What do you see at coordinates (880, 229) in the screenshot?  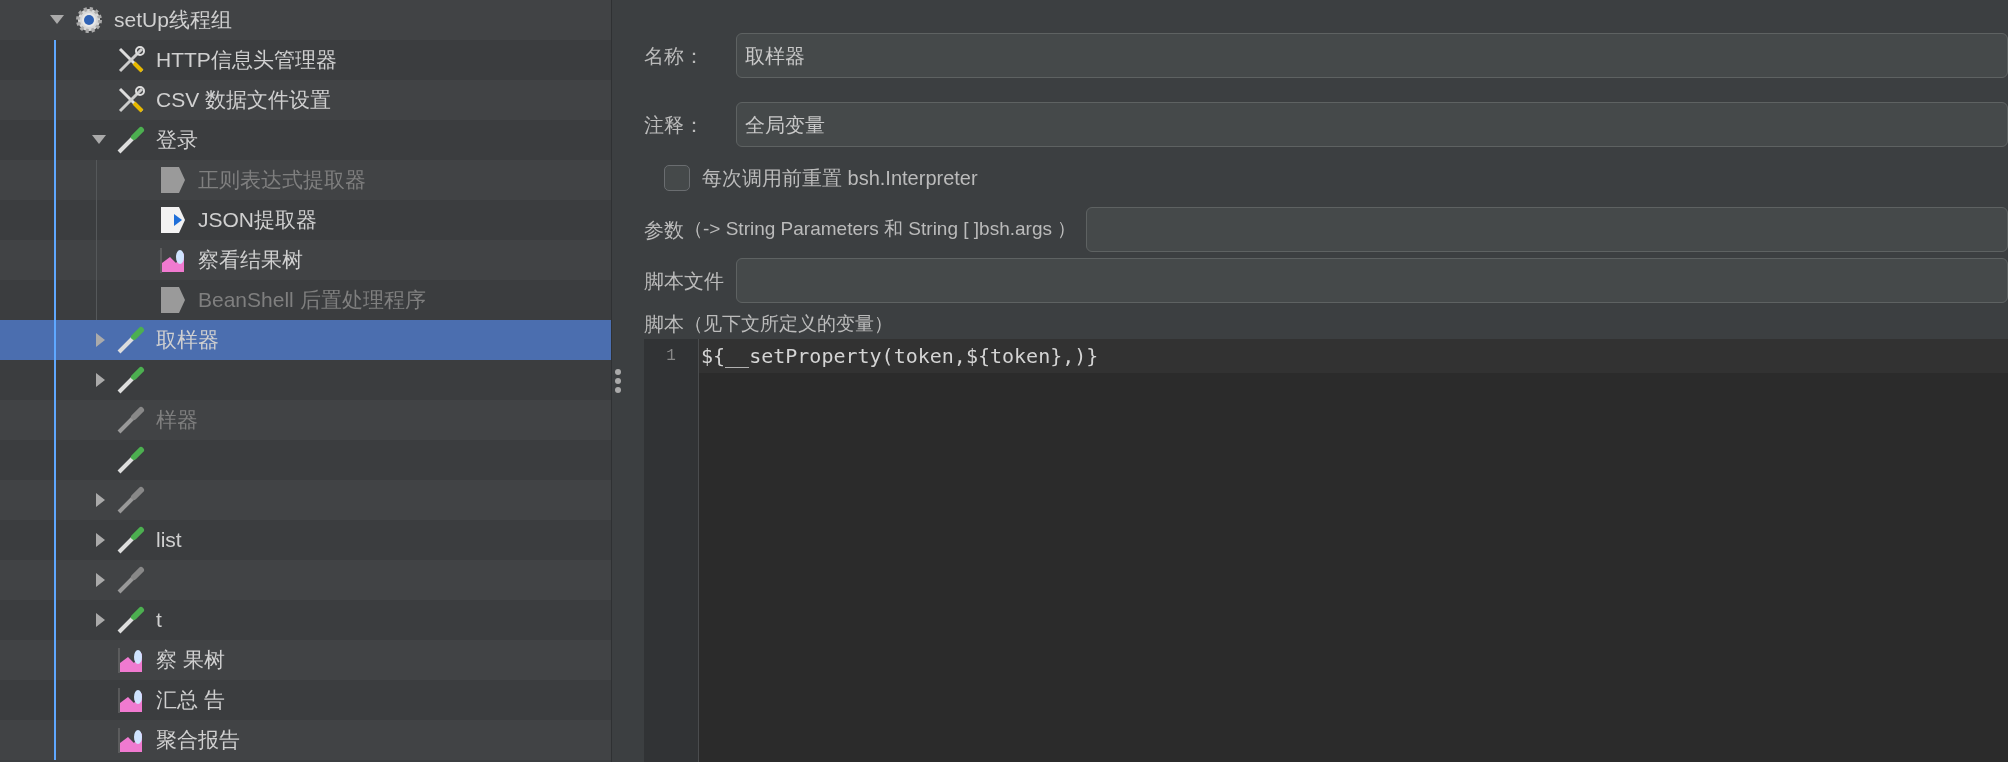 I see `field-hint: （-> String Parameters 和 String [ ]bsh.args ）` at bounding box center [880, 229].